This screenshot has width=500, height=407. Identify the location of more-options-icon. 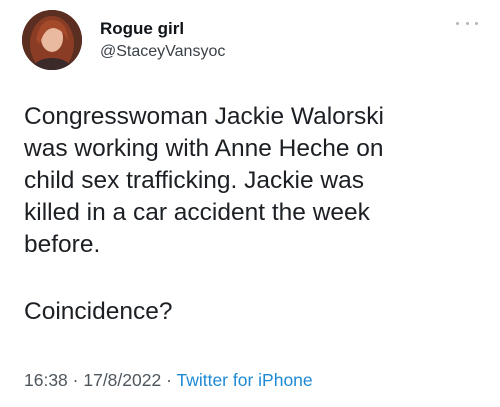
(467, 23).